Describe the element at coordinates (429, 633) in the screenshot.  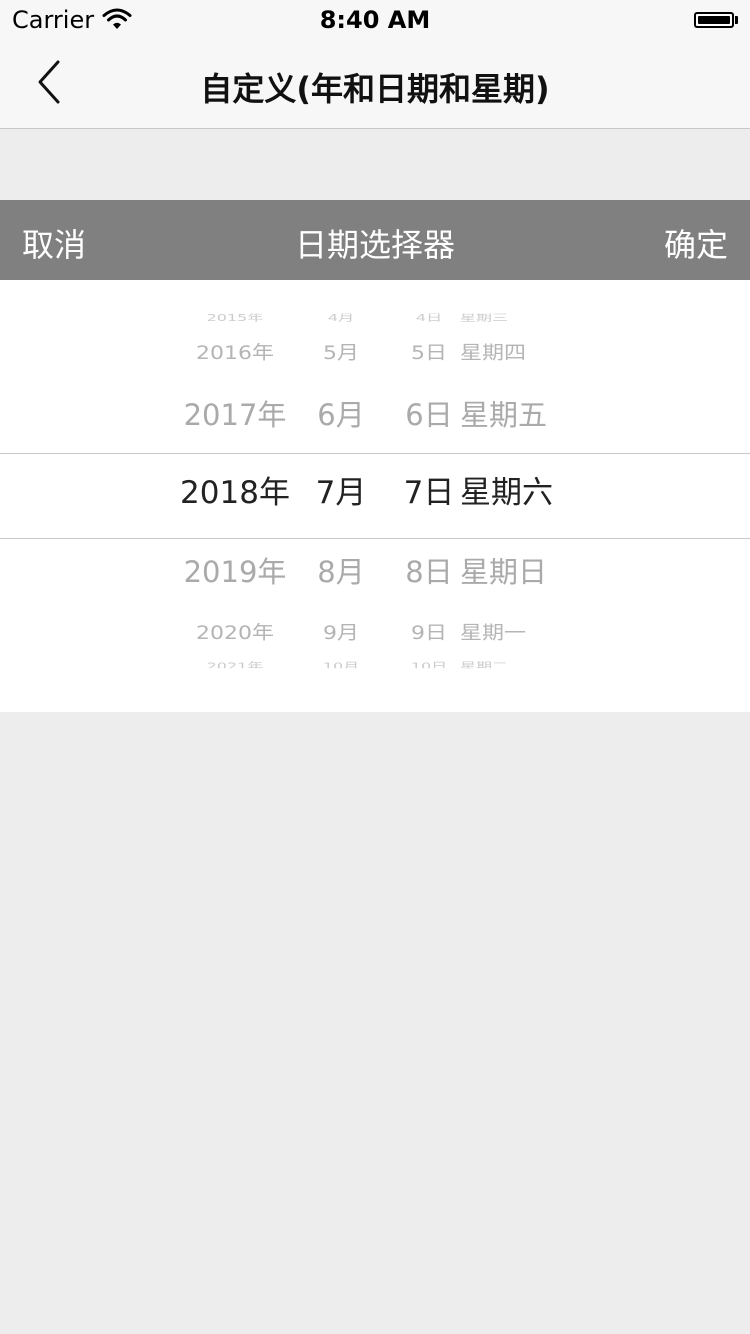
I see `day-option: 9日` at that location.